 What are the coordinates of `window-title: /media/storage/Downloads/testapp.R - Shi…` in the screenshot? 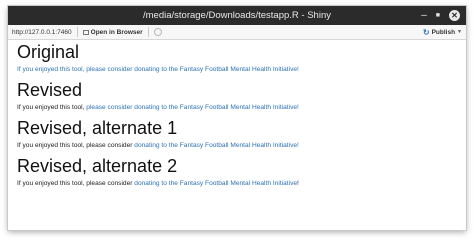 It's located at (237, 15).